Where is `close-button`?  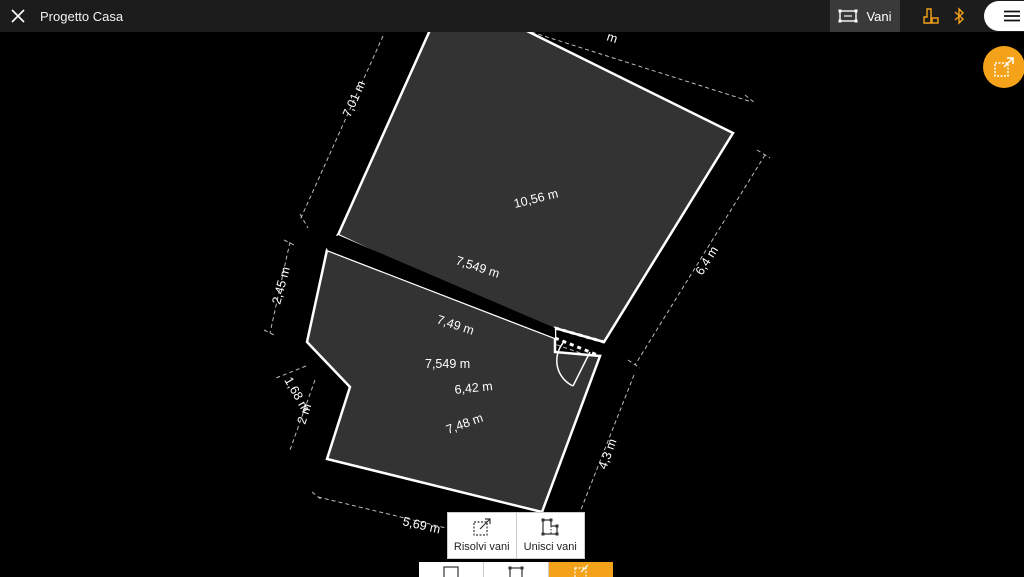 close-button is located at coordinates (18, 16).